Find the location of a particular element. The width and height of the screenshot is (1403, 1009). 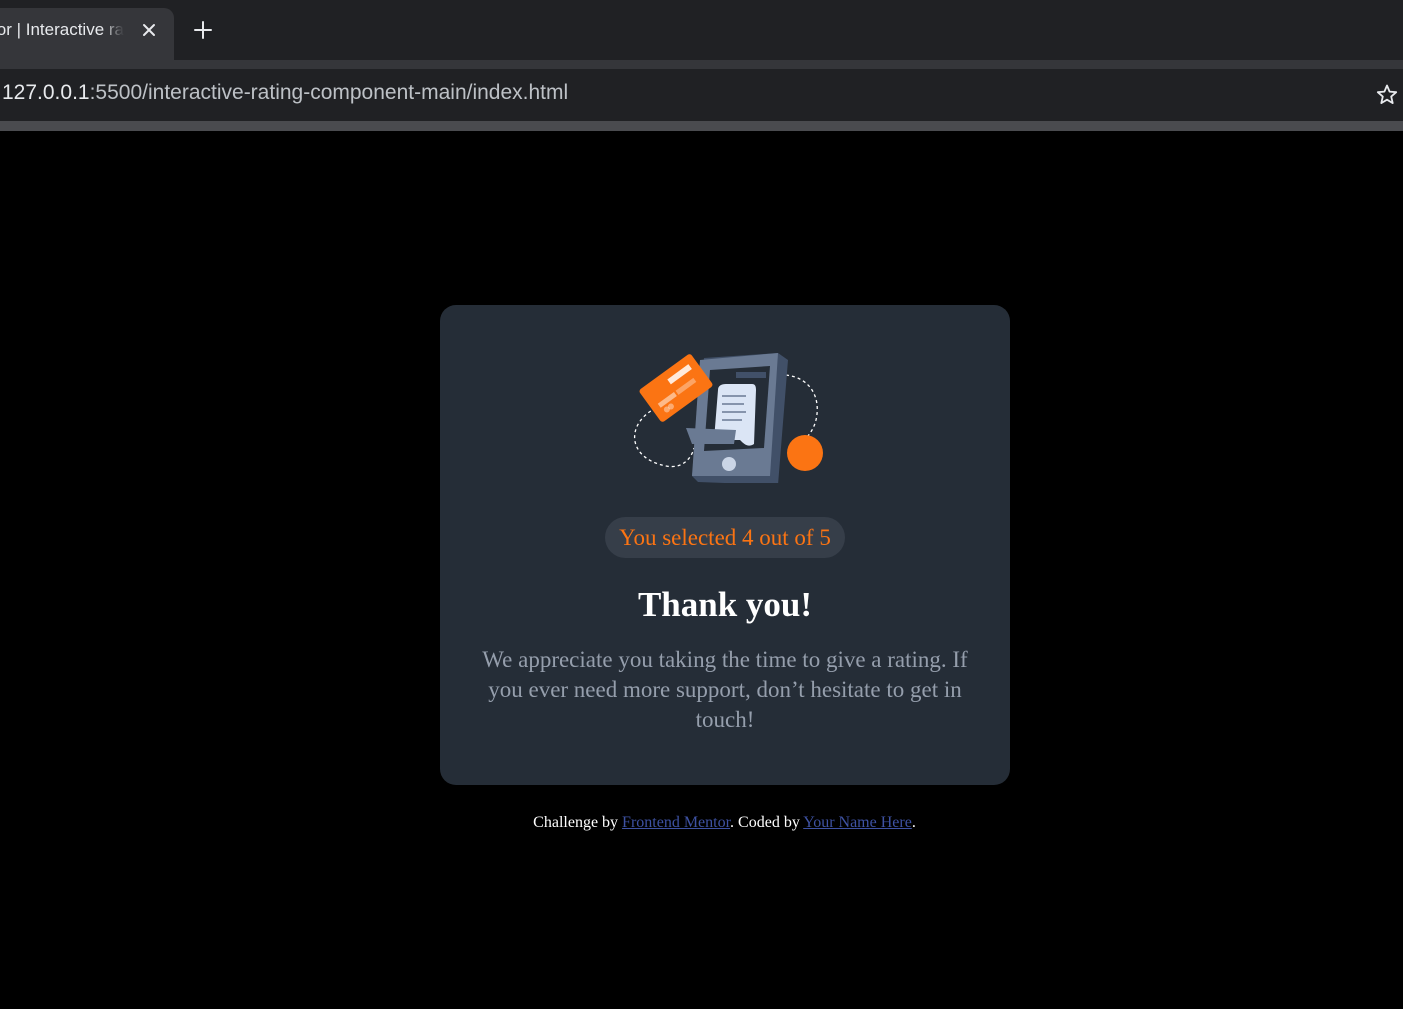

browser-tab-active: or | Interactive ra is located at coordinates (87, 34).